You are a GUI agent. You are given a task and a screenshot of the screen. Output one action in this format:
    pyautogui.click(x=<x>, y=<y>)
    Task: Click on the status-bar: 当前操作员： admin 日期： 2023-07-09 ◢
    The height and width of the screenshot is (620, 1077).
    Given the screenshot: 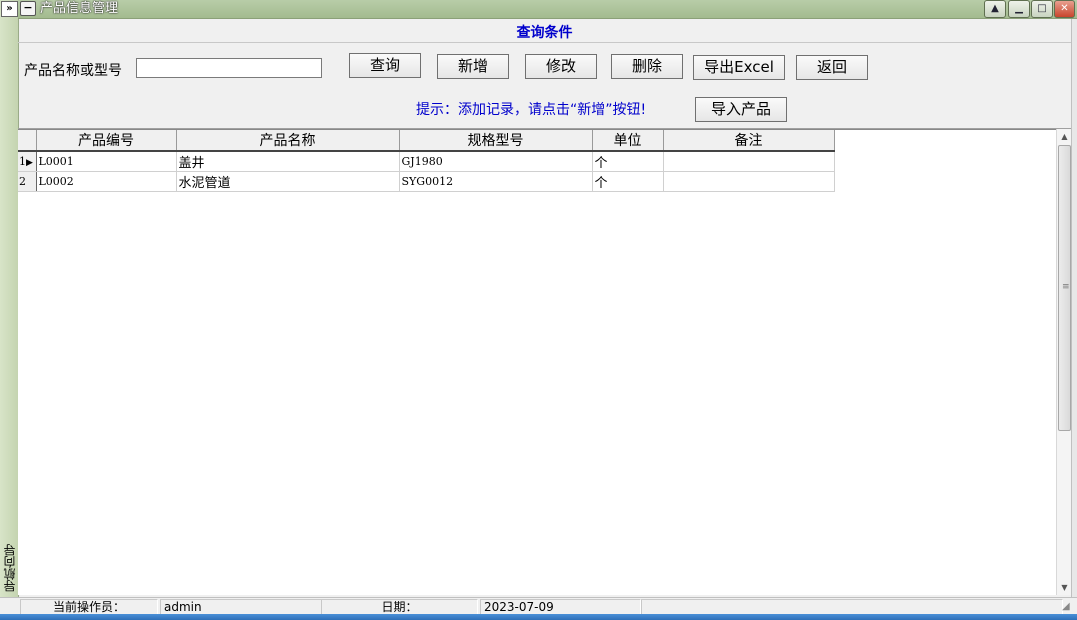 What is the action you would take?
    pyautogui.click(x=538, y=606)
    